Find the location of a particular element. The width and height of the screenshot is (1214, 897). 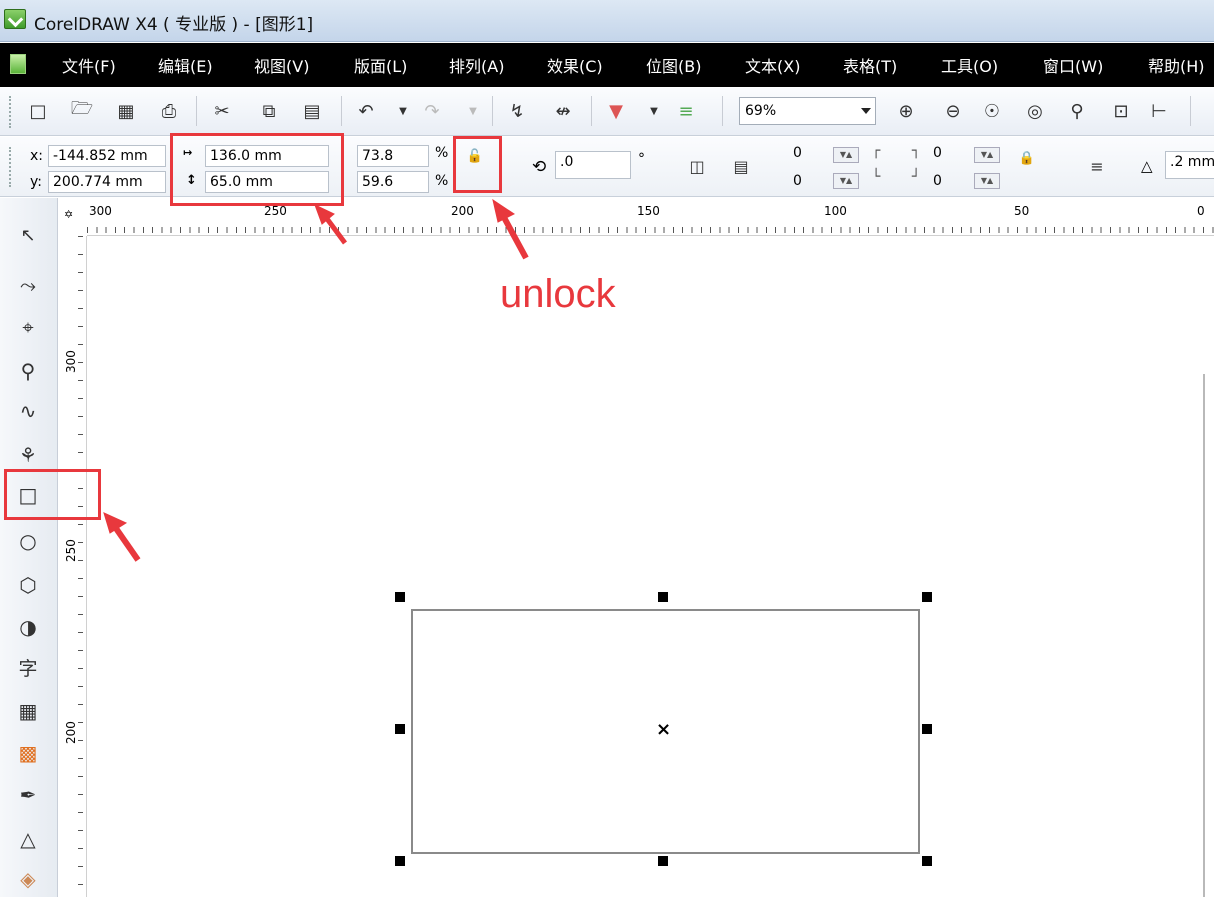

scale-x-field: 73.8 is located at coordinates (393, 156).